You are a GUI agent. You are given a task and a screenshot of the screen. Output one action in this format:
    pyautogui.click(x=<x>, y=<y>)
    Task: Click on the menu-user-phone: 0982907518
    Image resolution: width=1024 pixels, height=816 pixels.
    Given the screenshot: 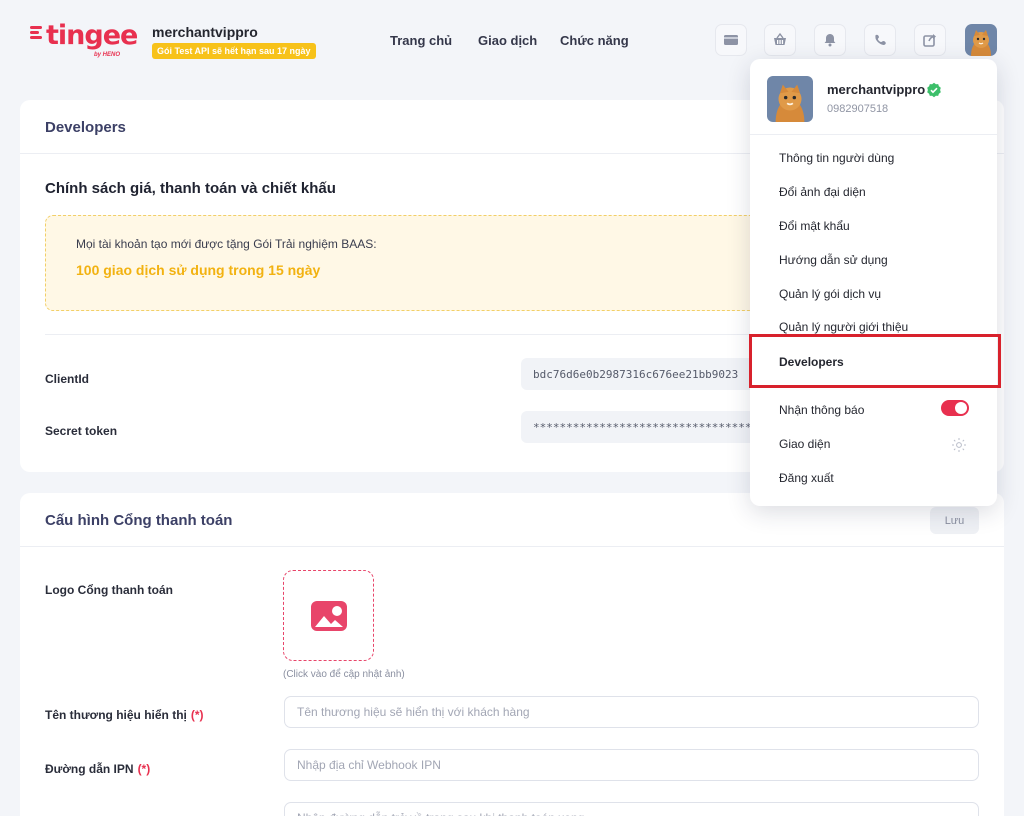 What is the action you would take?
    pyautogui.click(x=858, y=109)
    